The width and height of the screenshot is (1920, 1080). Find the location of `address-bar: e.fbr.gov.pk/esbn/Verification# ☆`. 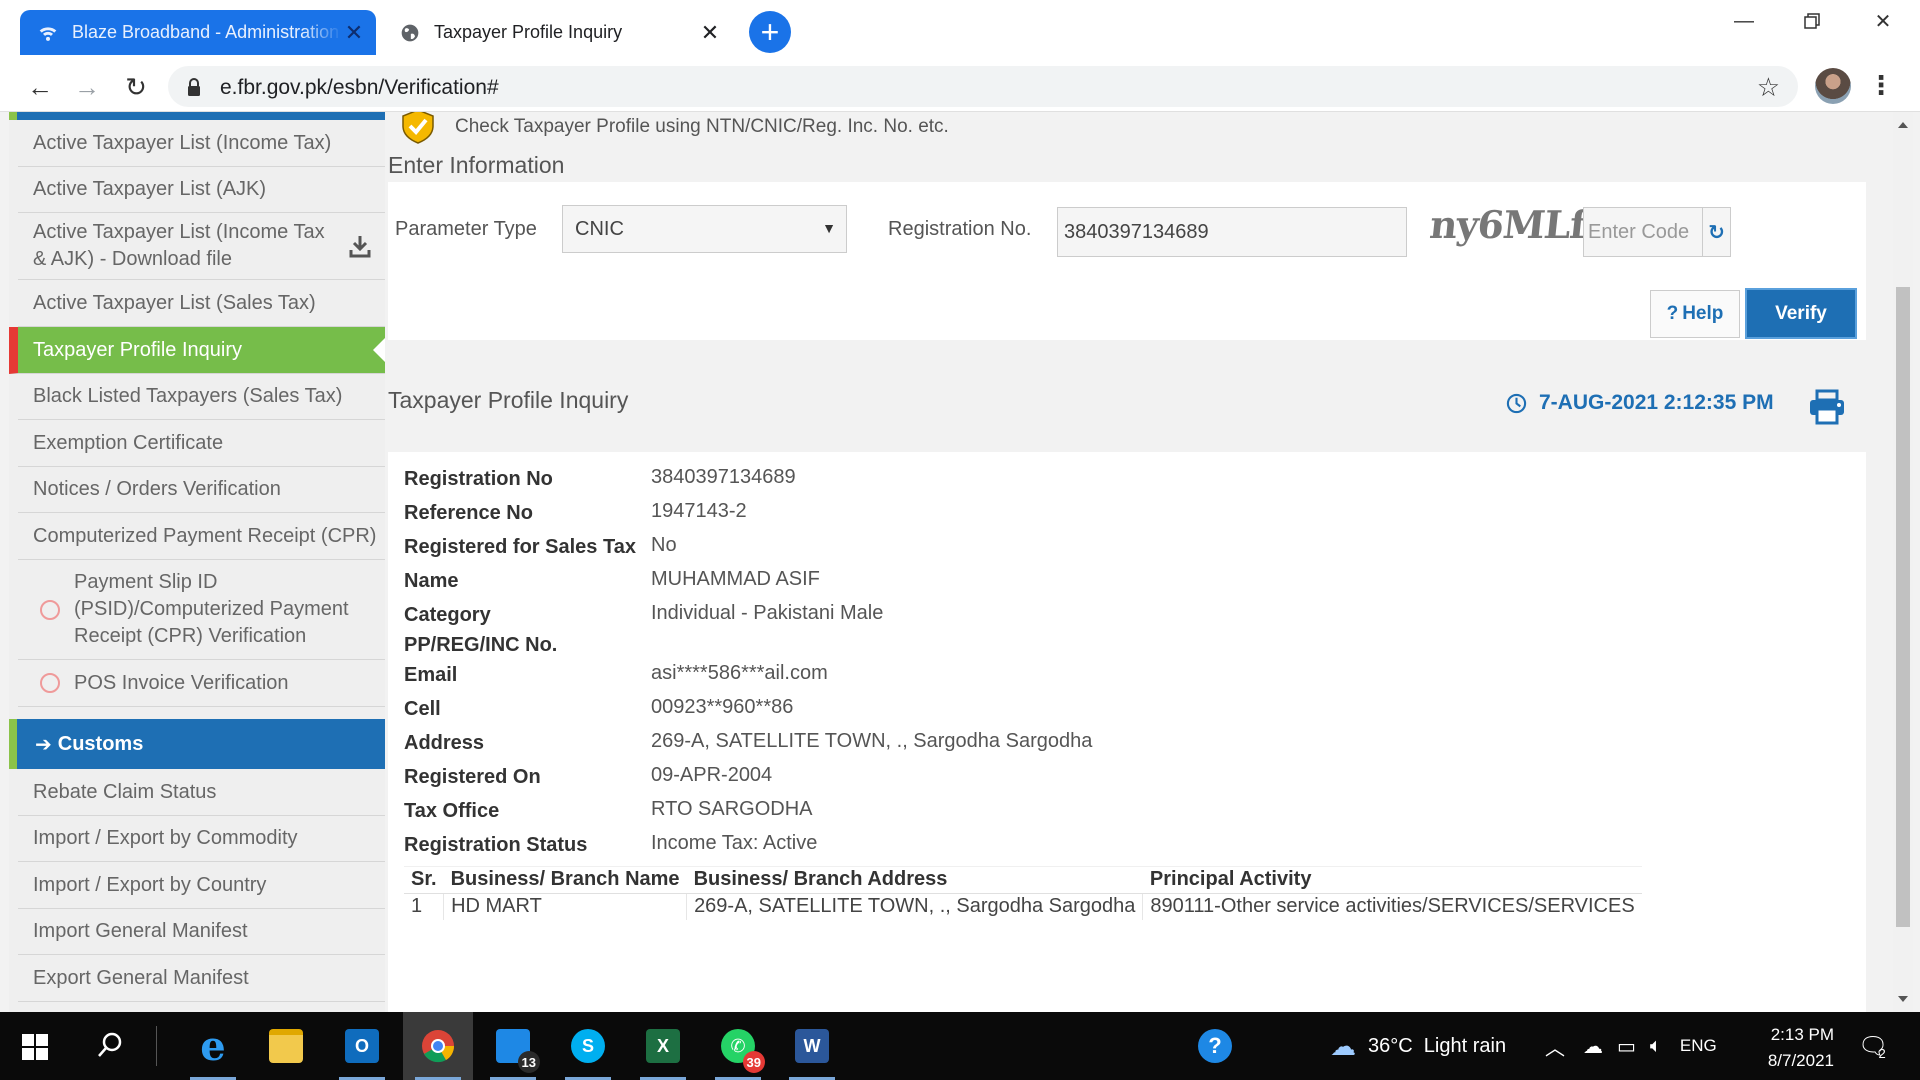

address-bar: e.fbr.gov.pk/esbn/Verification# ☆ is located at coordinates (983, 86).